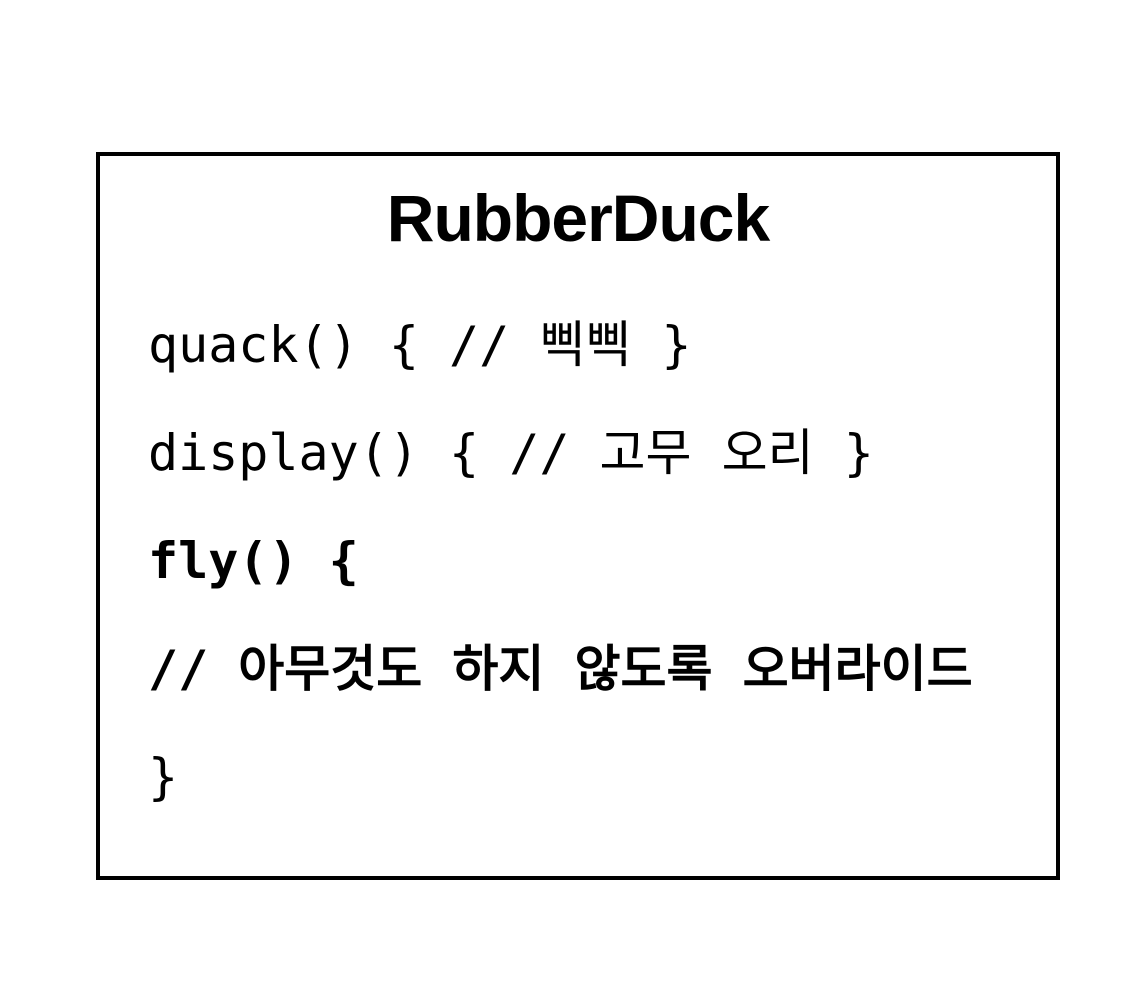  Describe the element at coordinates (511, 453) in the screenshot. I see `method-display: display() { // 고무 오리 }` at that location.